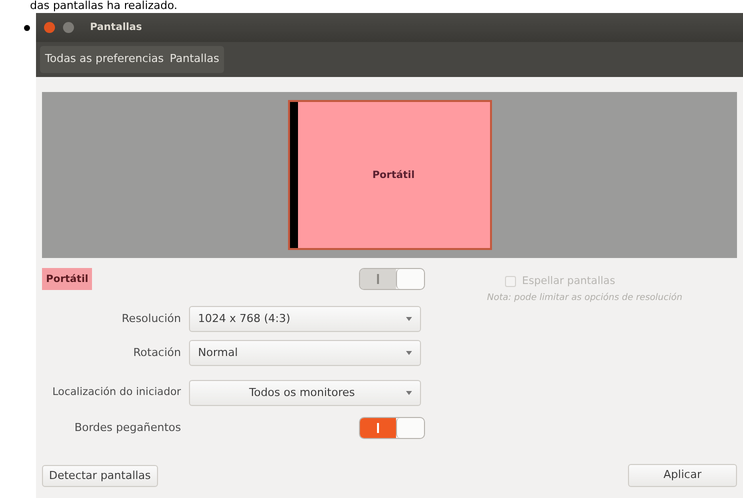 The image size is (743, 498). Describe the element at coordinates (127, 428) in the screenshot. I see `field-label: Bordes pegañentos` at that location.